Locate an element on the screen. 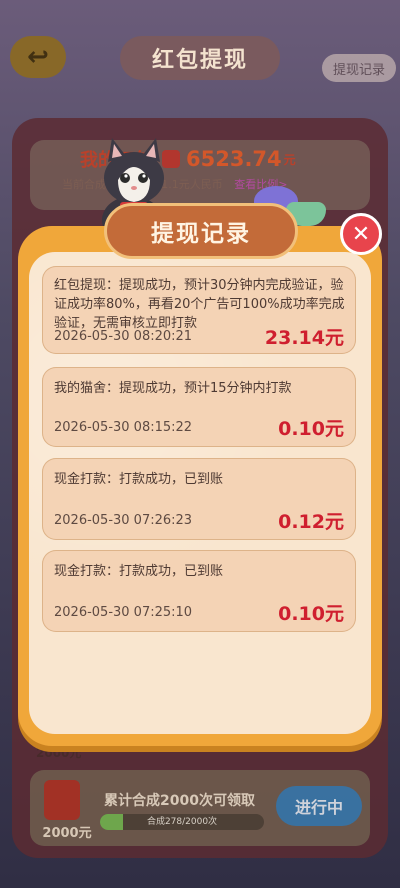 This screenshot has width=400, height=888. close-button: ✕ is located at coordinates (361, 234).